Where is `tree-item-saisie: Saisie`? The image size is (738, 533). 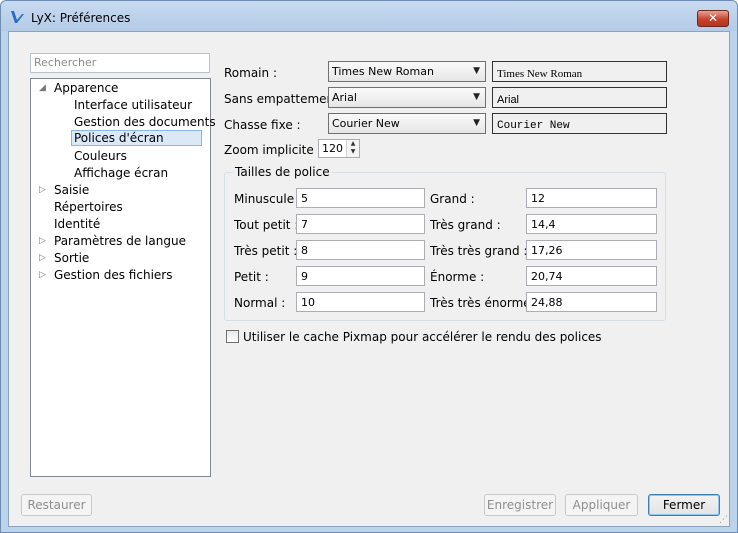
tree-item-saisie: Saisie is located at coordinates (71, 190).